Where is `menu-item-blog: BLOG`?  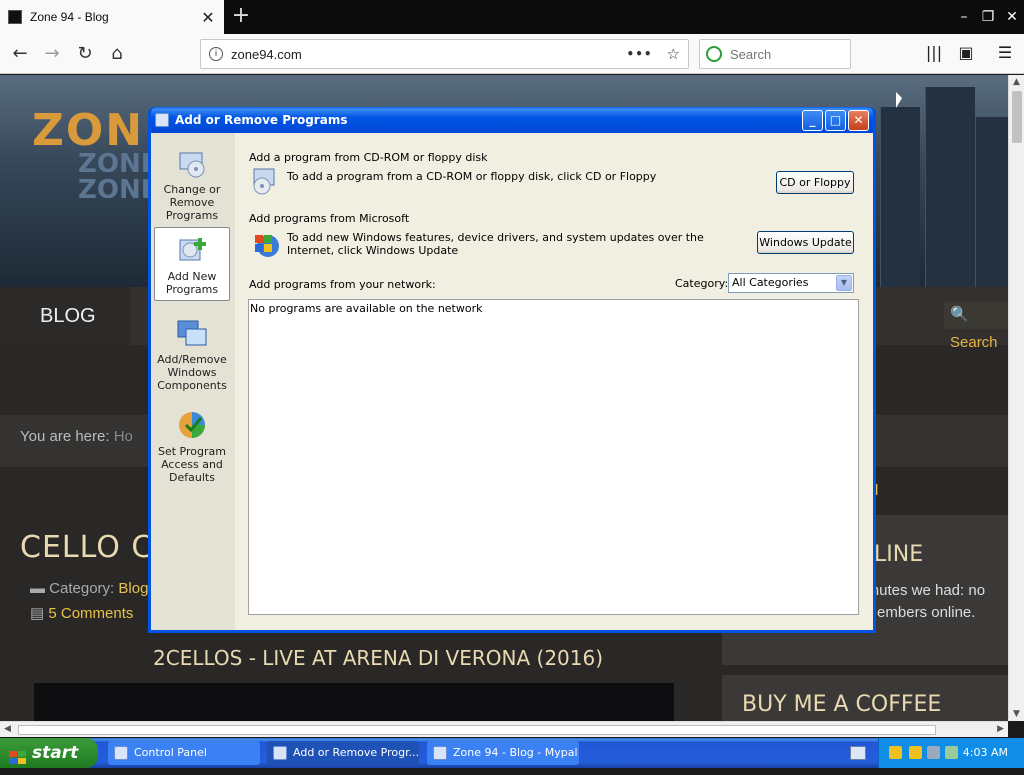
menu-item-blog: BLOG is located at coordinates (65, 316).